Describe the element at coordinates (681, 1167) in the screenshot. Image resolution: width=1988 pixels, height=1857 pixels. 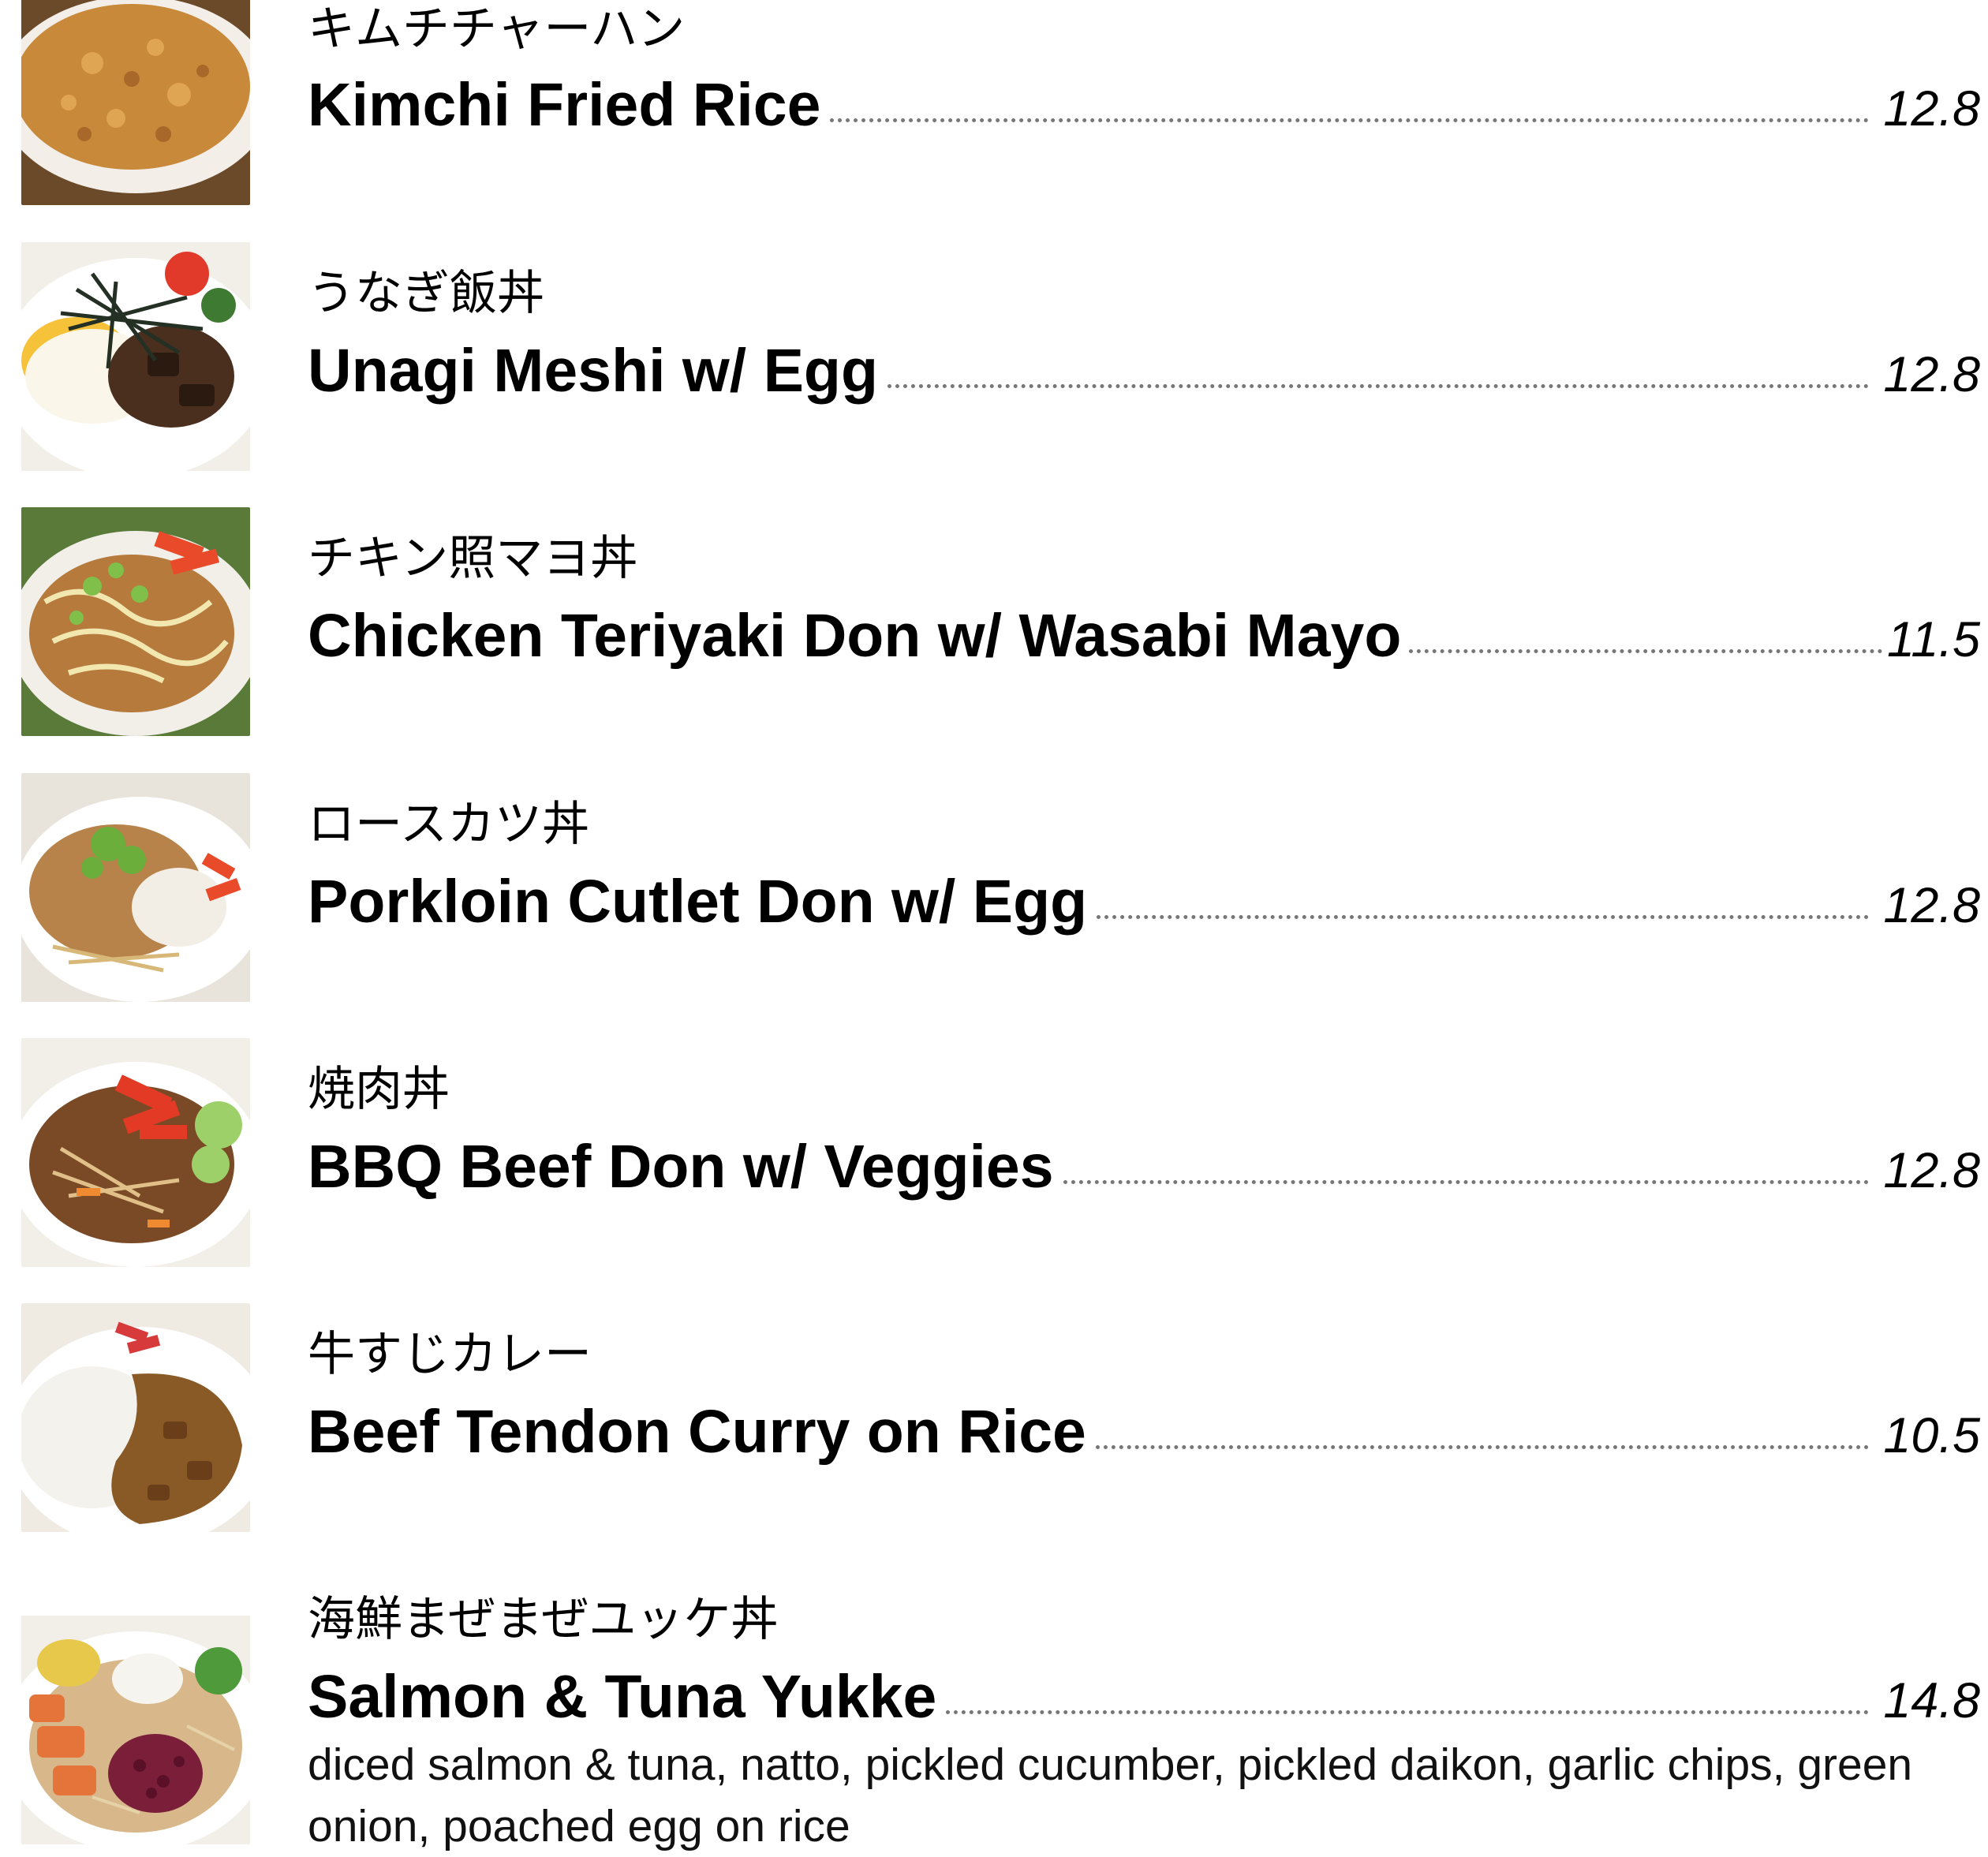
I see `item-name: BBQ Beef Don w/ Veggies` at that location.